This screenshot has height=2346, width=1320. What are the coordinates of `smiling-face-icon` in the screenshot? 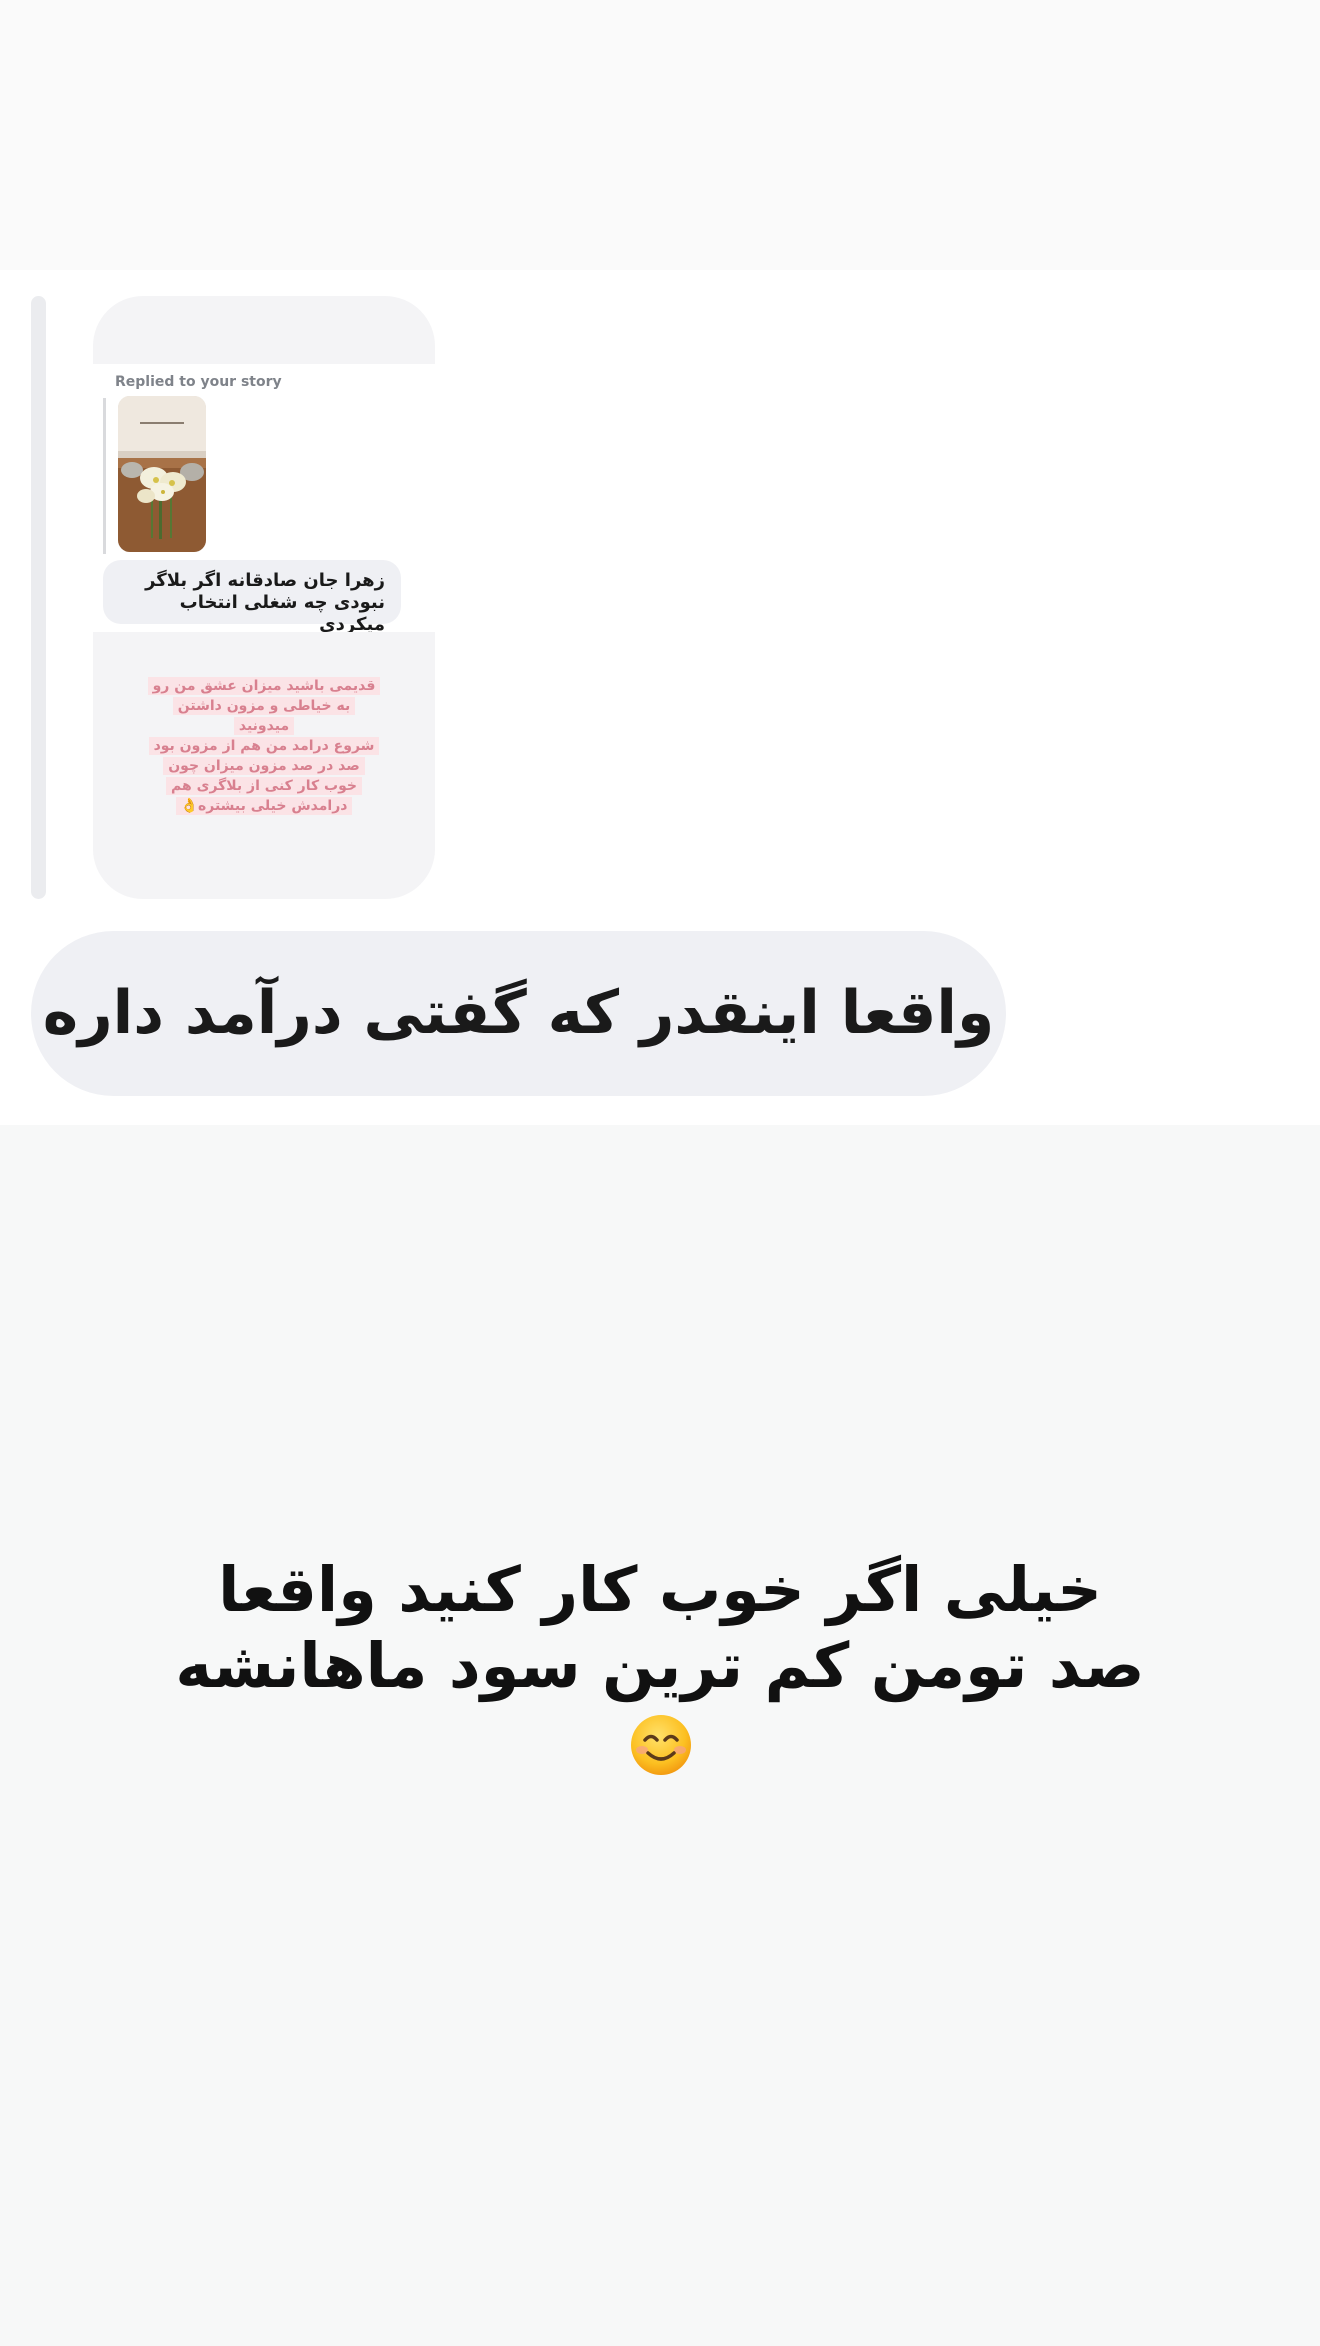 It's located at (661, 1745).